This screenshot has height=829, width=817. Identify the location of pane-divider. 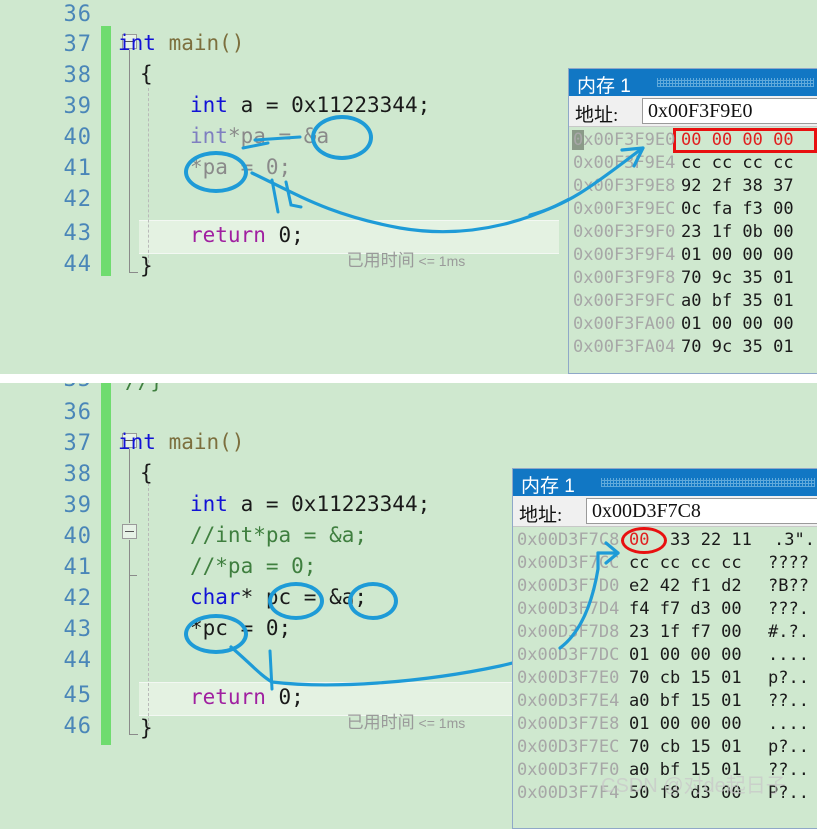
(408, 378).